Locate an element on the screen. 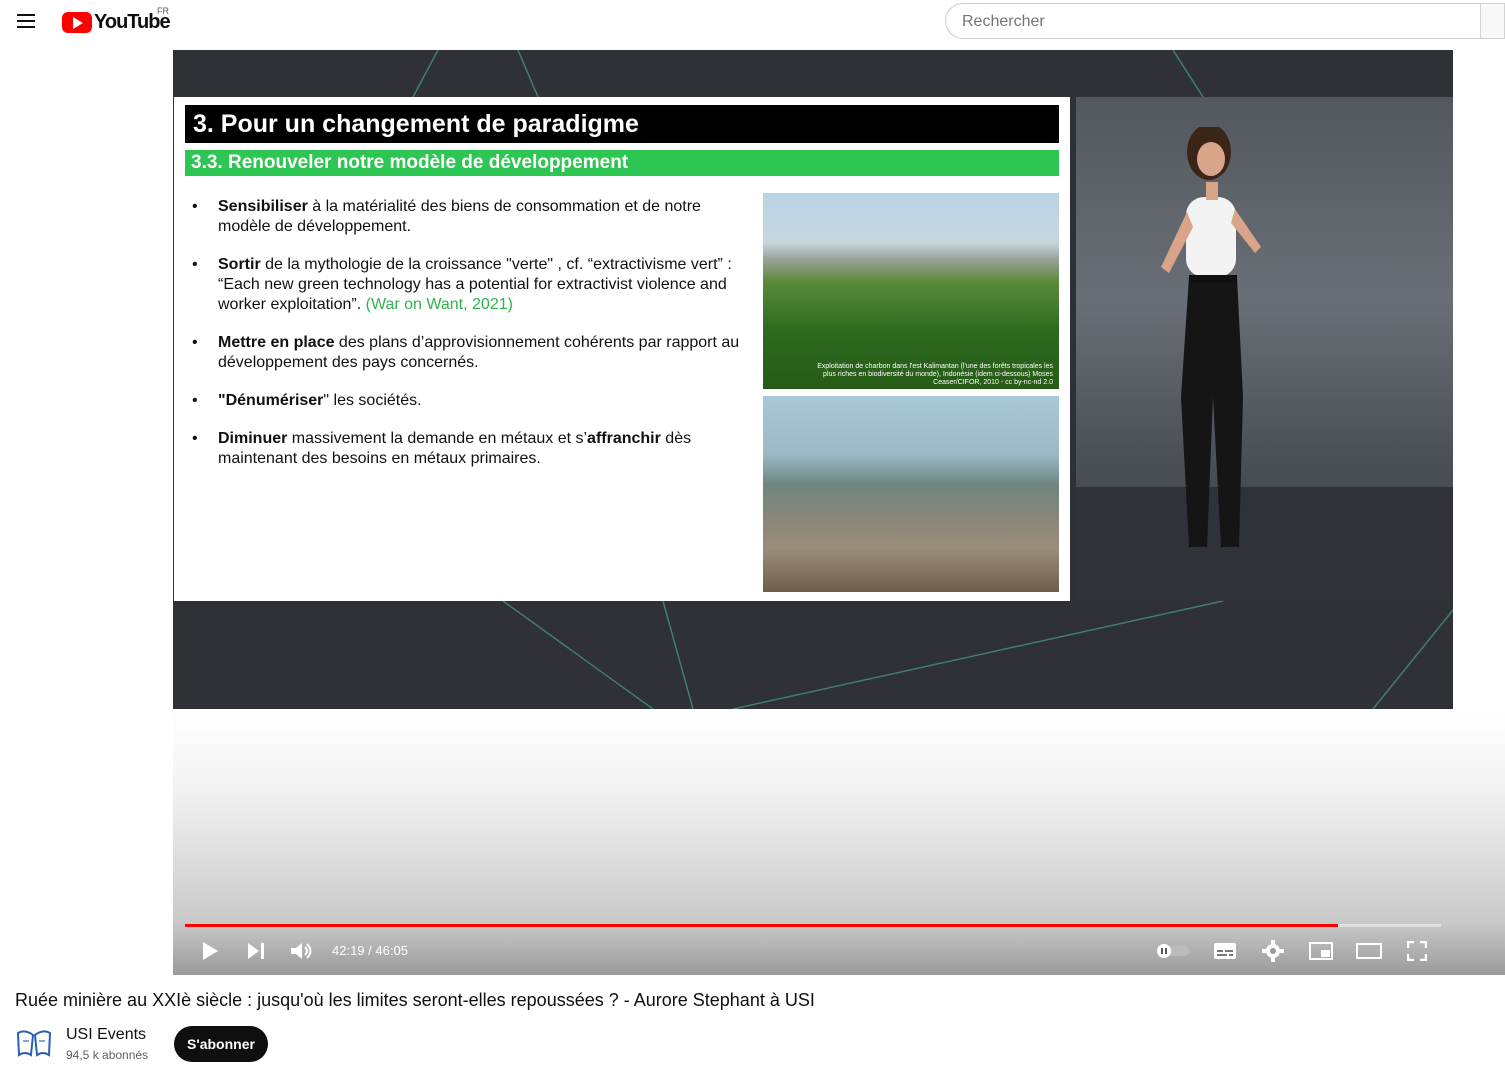 Image resolution: width=1505 pixels, height=1066 pixels. search-button is located at coordinates (1492, 21).